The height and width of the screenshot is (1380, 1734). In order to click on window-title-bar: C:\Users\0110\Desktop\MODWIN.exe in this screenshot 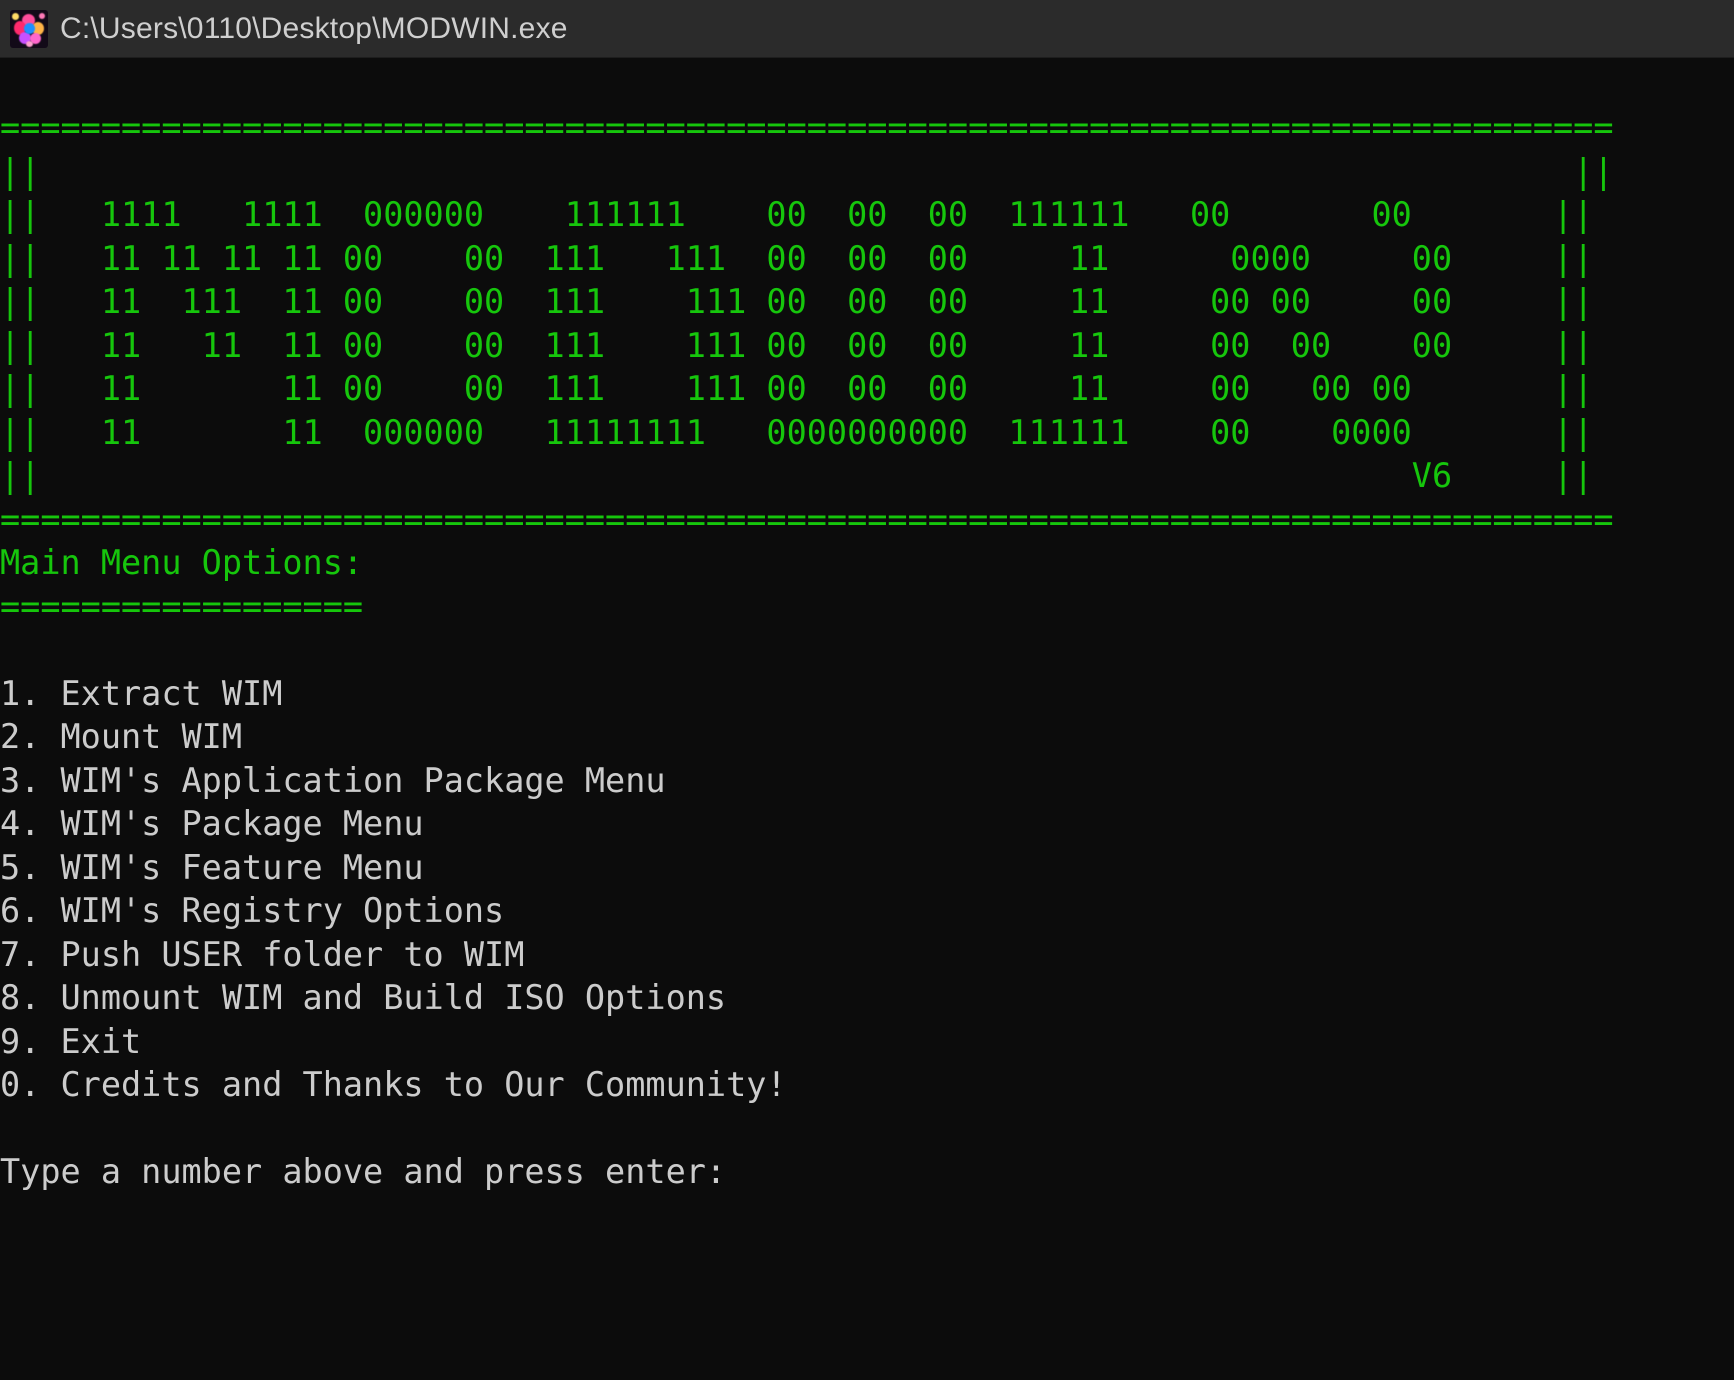, I will do `click(867, 29)`.